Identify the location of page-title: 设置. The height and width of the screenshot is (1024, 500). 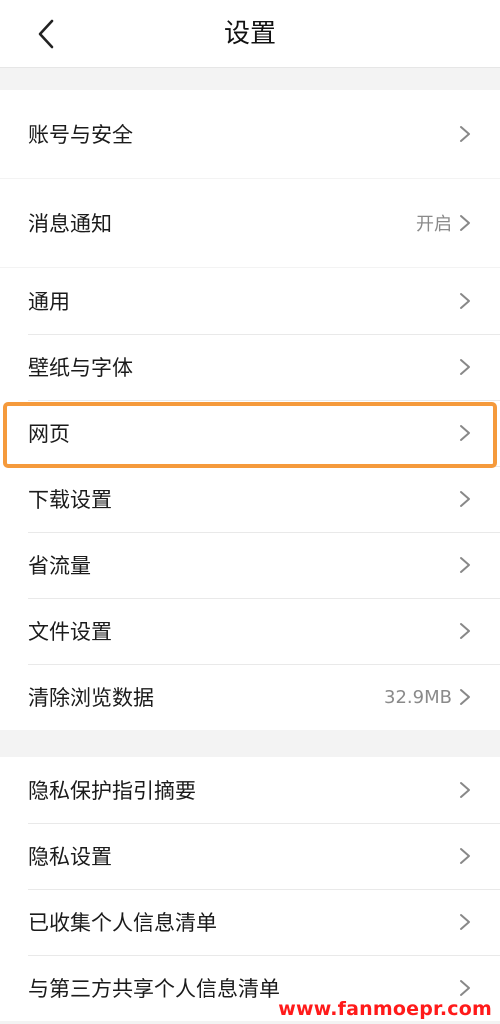
(249, 34).